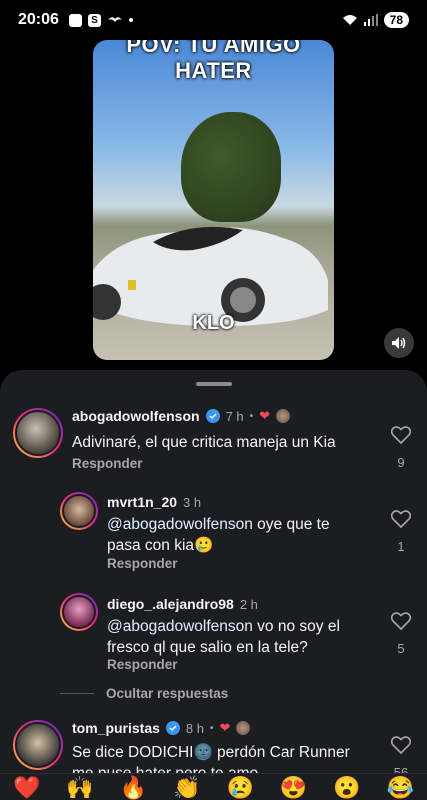 The width and height of the screenshot is (427, 800). What do you see at coordinates (401, 546) in the screenshot?
I see `like-count: 1` at bounding box center [401, 546].